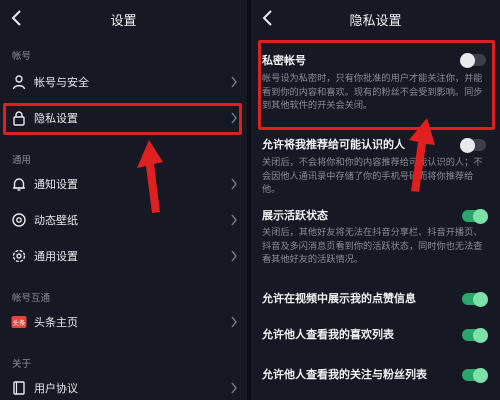 The width and height of the screenshot is (500, 400). I want to click on top-bar: 设置, so click(123, 19).